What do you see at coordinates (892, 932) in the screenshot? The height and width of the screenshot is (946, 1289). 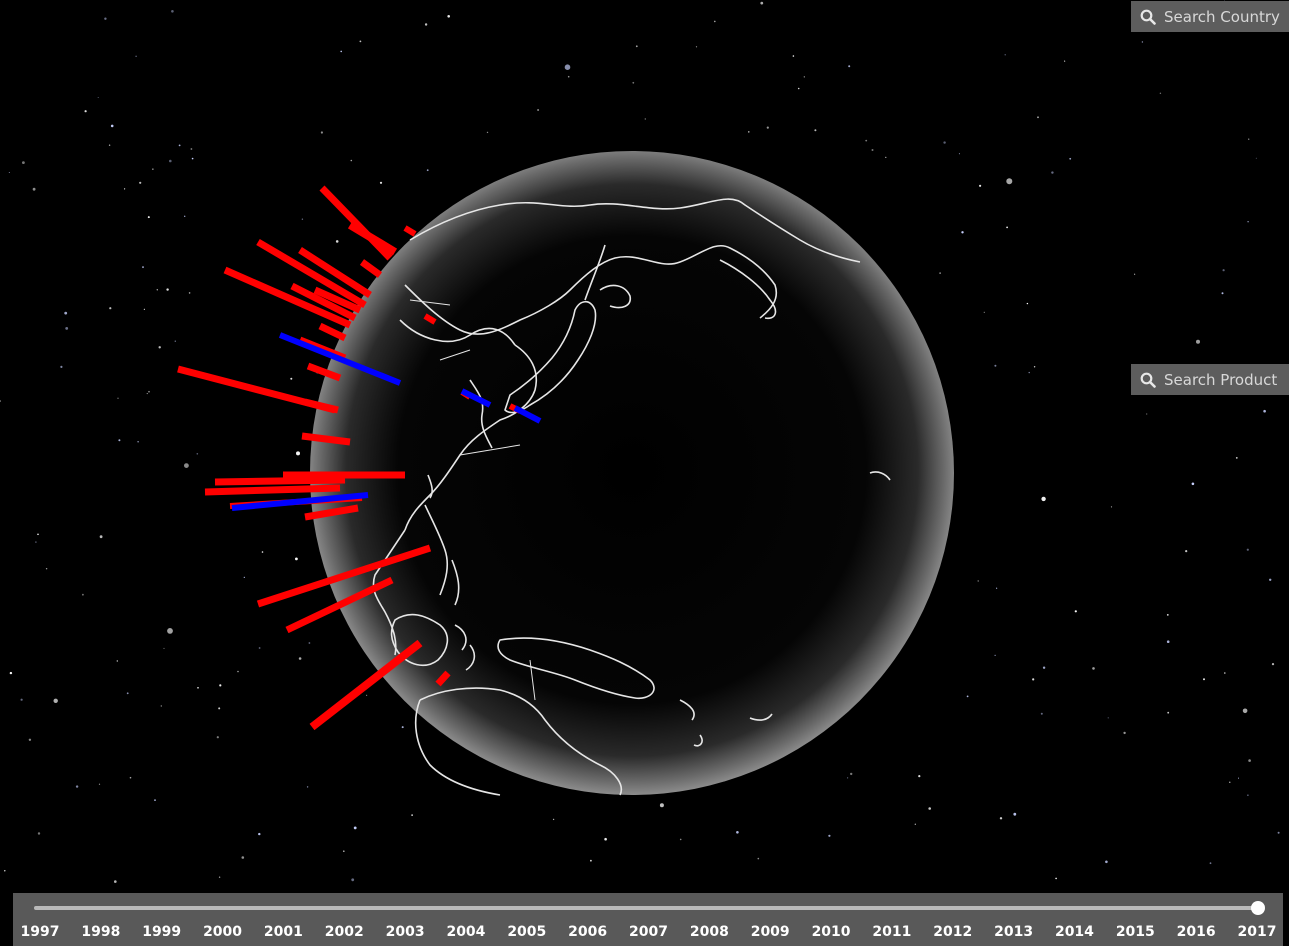 I see `year-label-2011: 2011` at bounding box center [892, 932].